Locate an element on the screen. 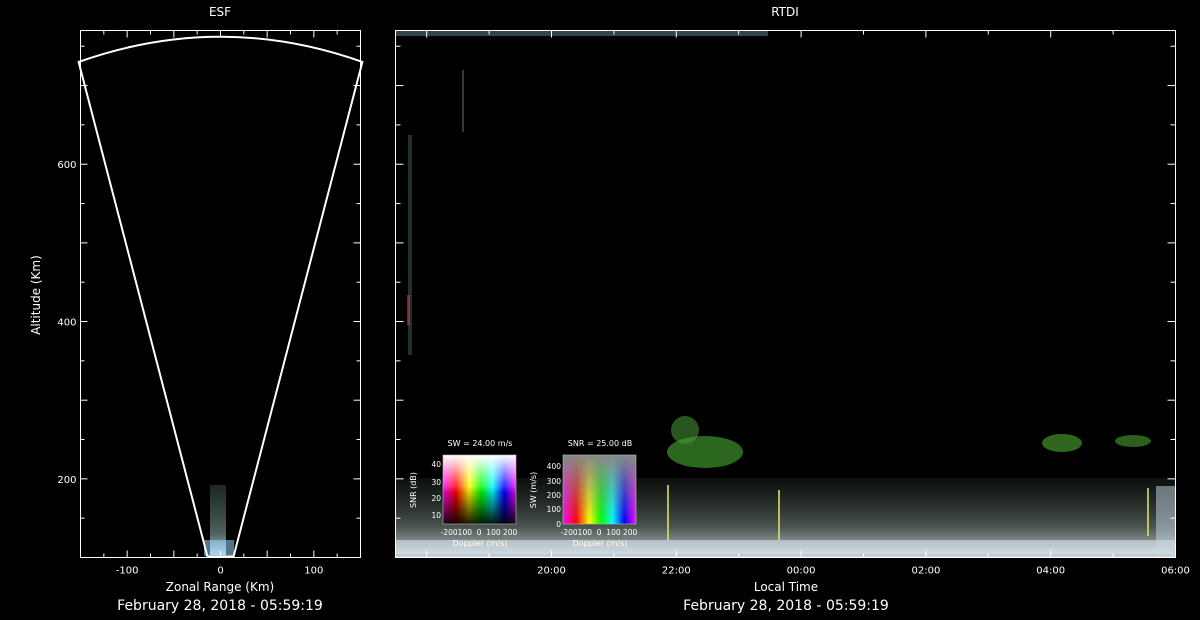 The image size is (1200, 620). snr-key-title: SNR = 25.00 dB is located at coordinates (600, 443).